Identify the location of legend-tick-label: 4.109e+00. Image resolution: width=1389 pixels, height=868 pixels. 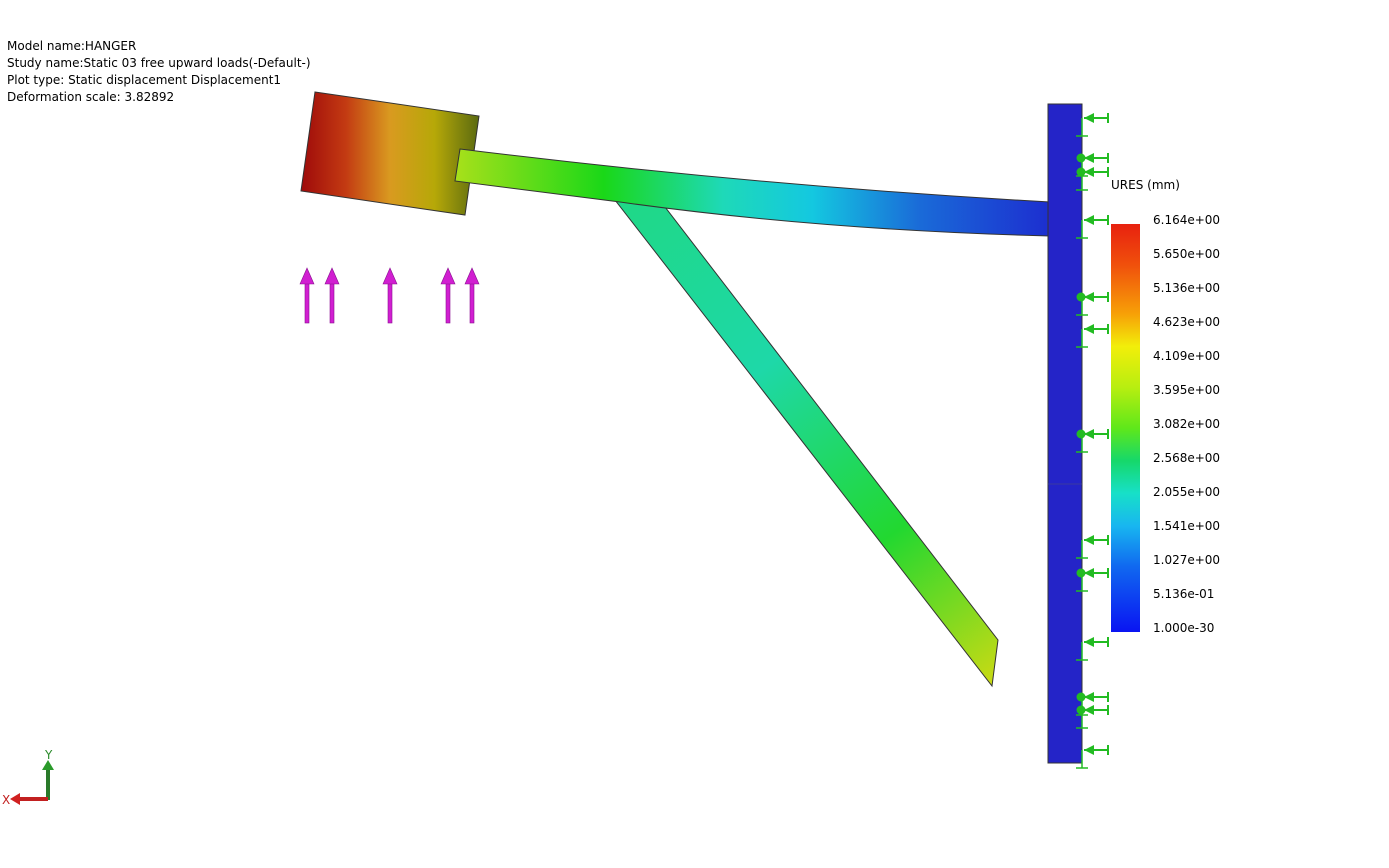
(1187, 356).